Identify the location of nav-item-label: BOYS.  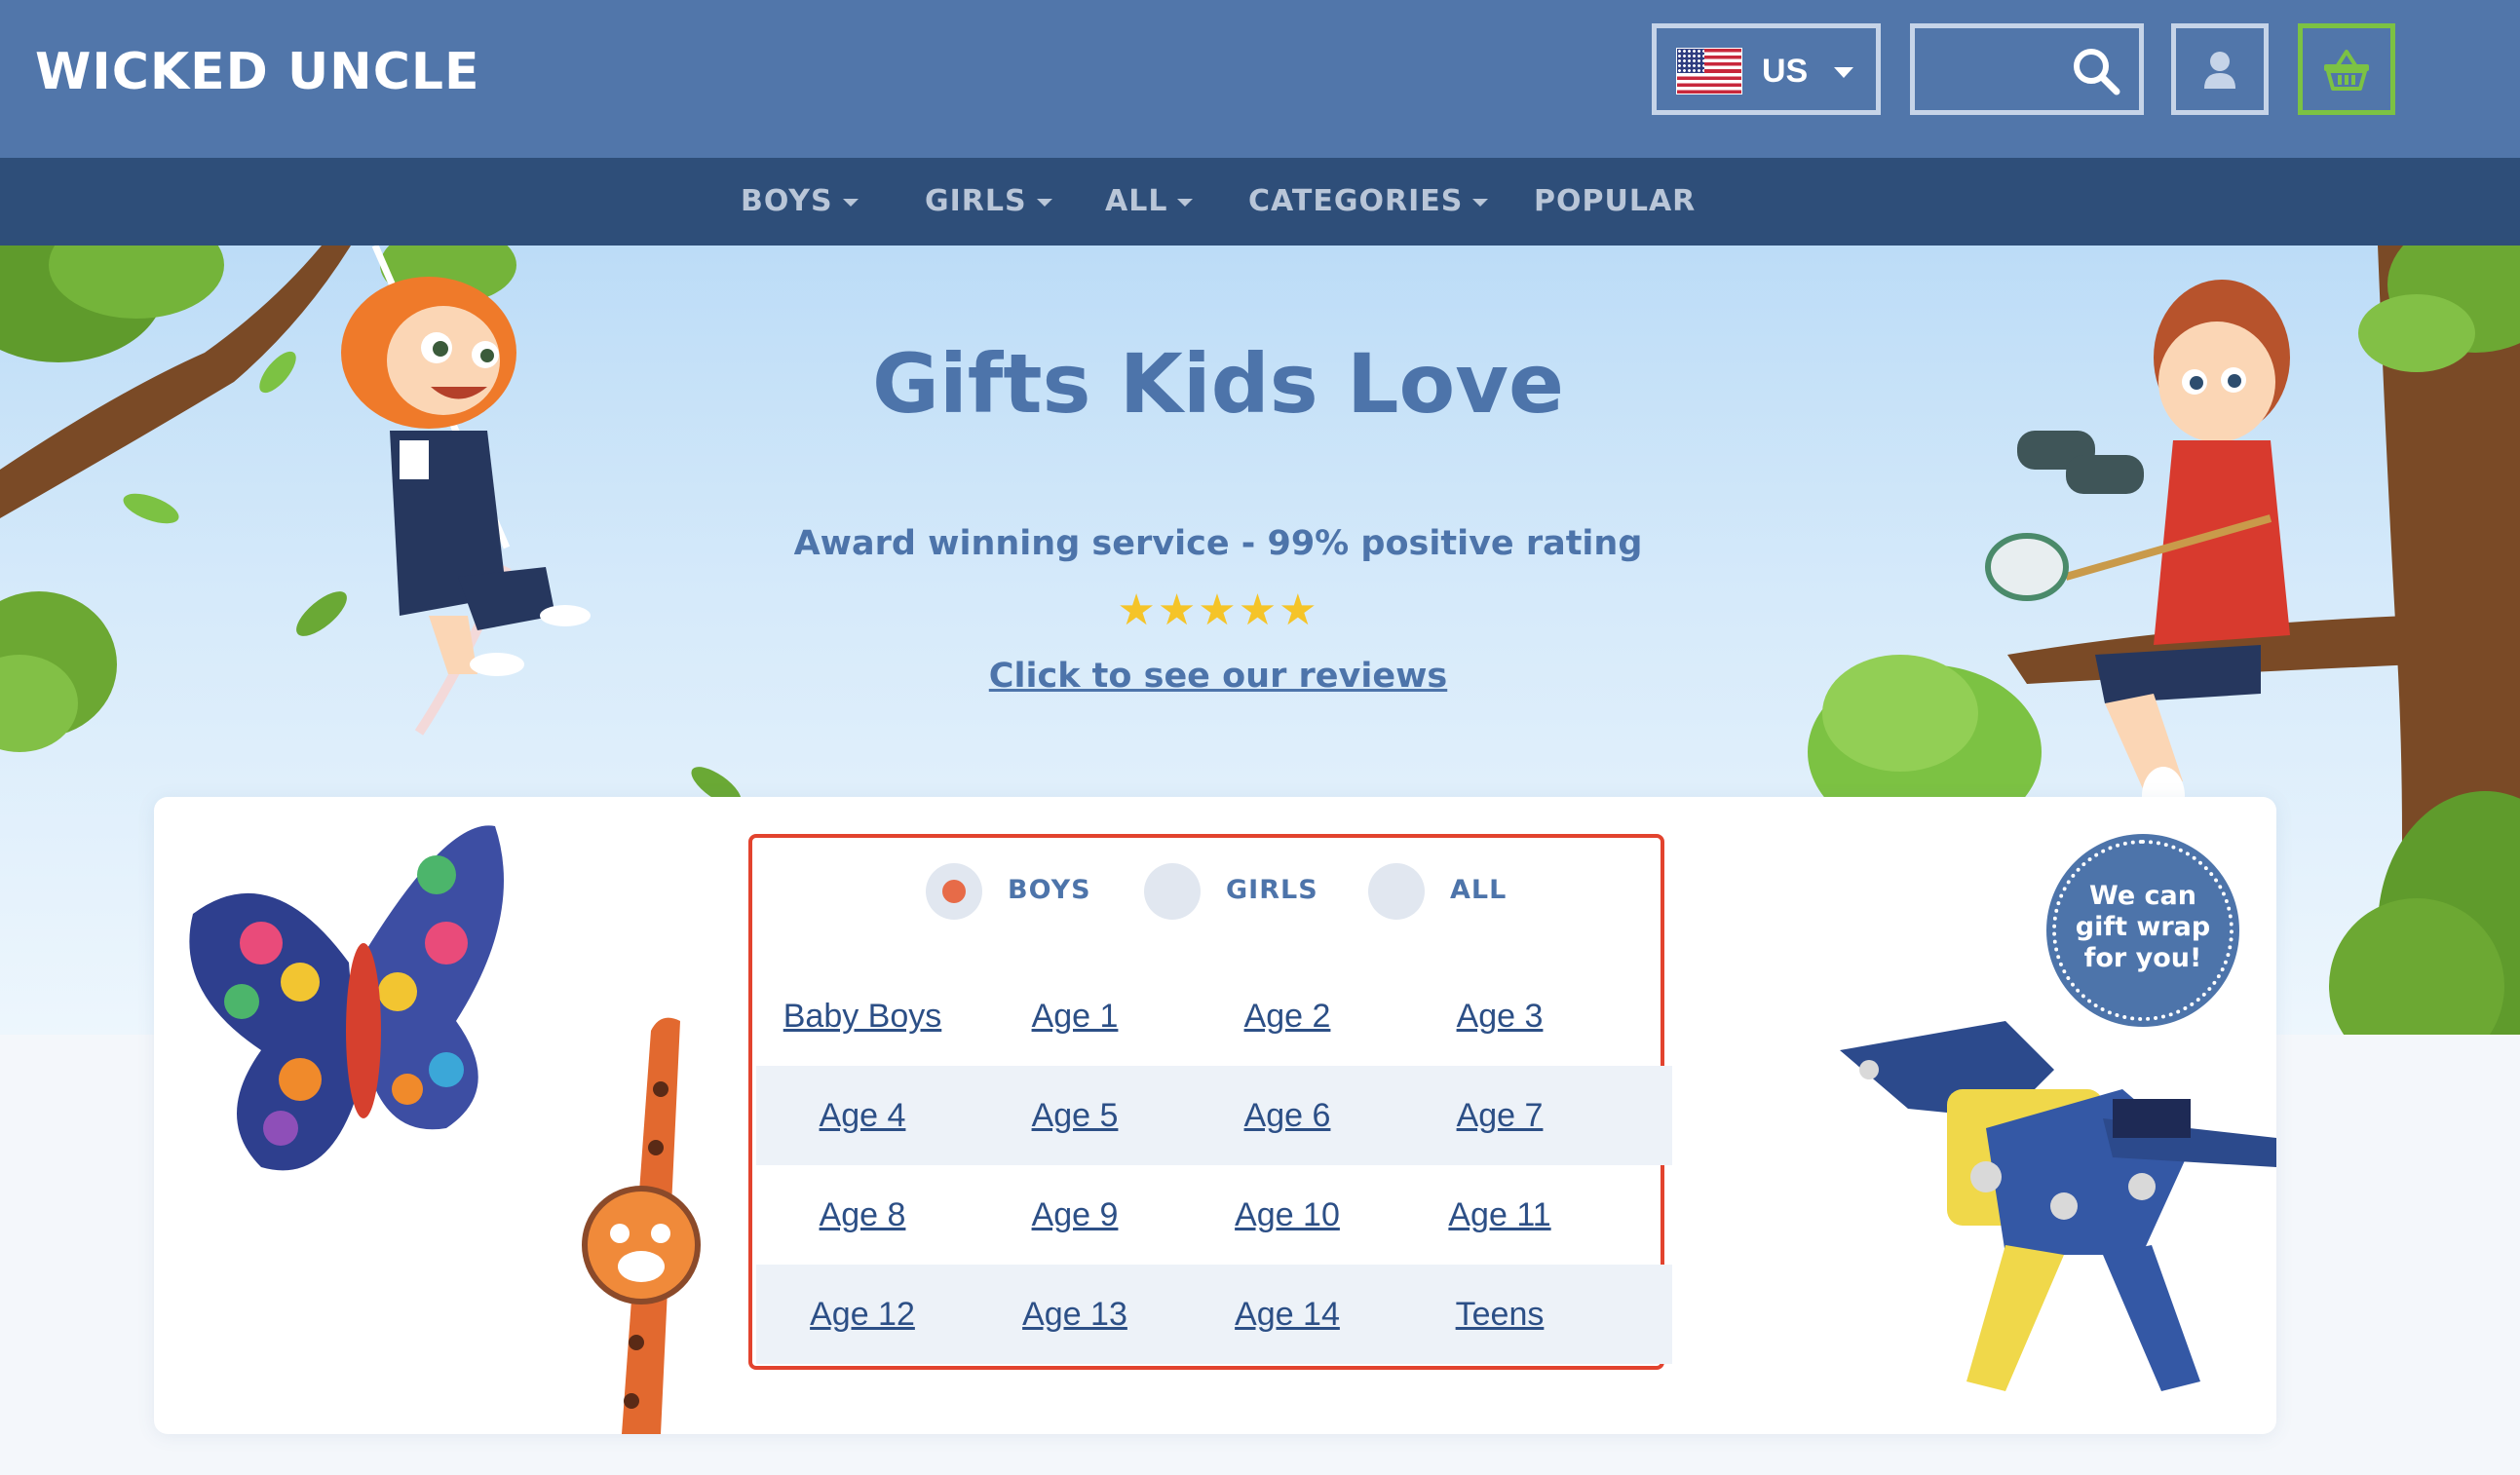
(787, 201).